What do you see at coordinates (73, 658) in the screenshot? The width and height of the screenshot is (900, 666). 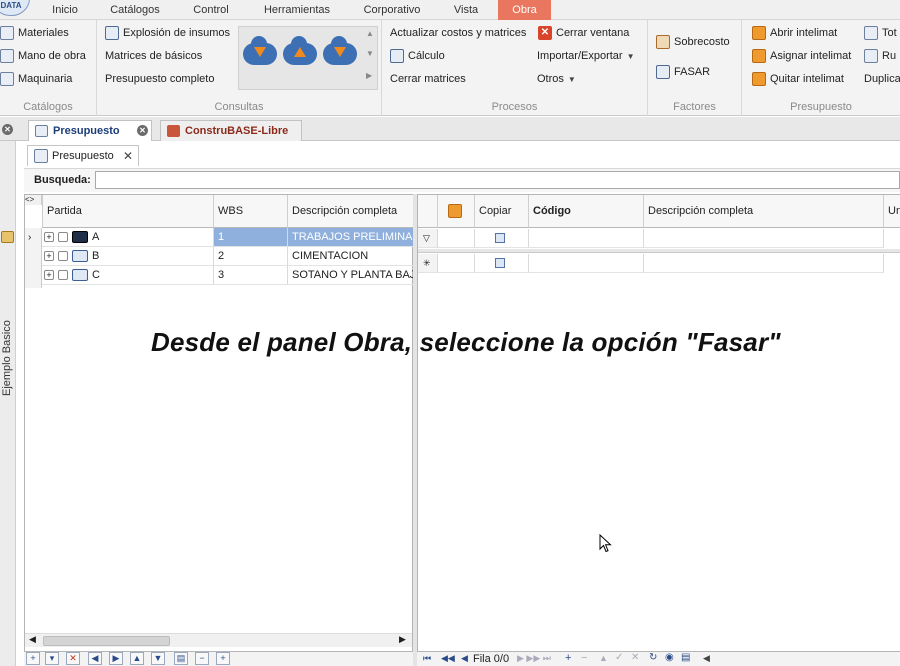 I see `delete-row-icon: ✕` at bounding box center [73, 658].